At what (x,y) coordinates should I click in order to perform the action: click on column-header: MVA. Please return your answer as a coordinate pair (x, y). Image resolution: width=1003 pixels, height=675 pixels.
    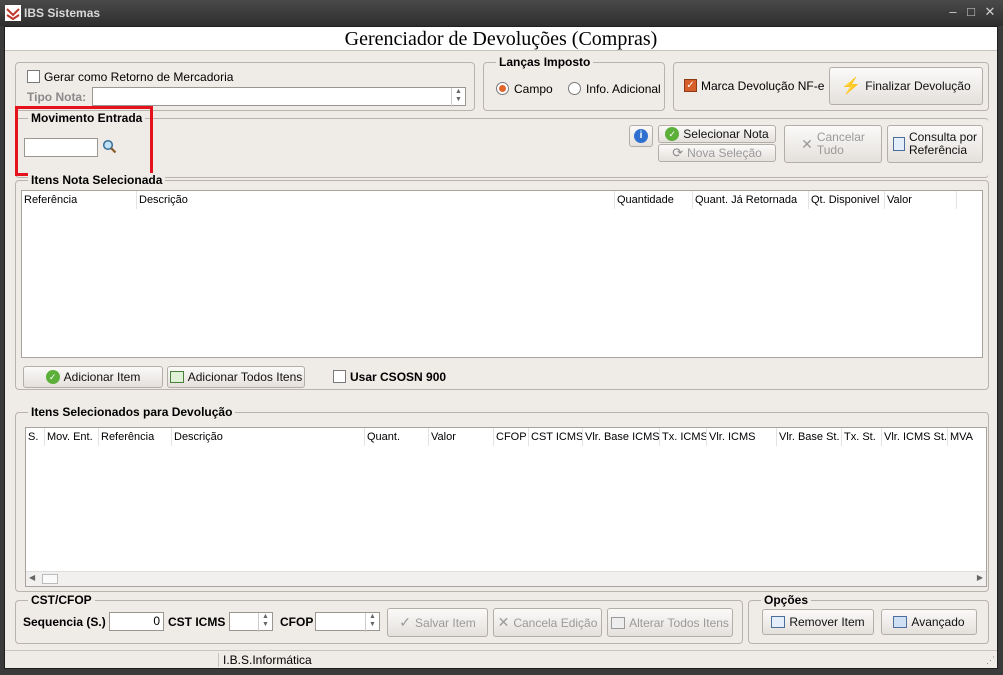
    Looking at the image, I should click on (967, 437).